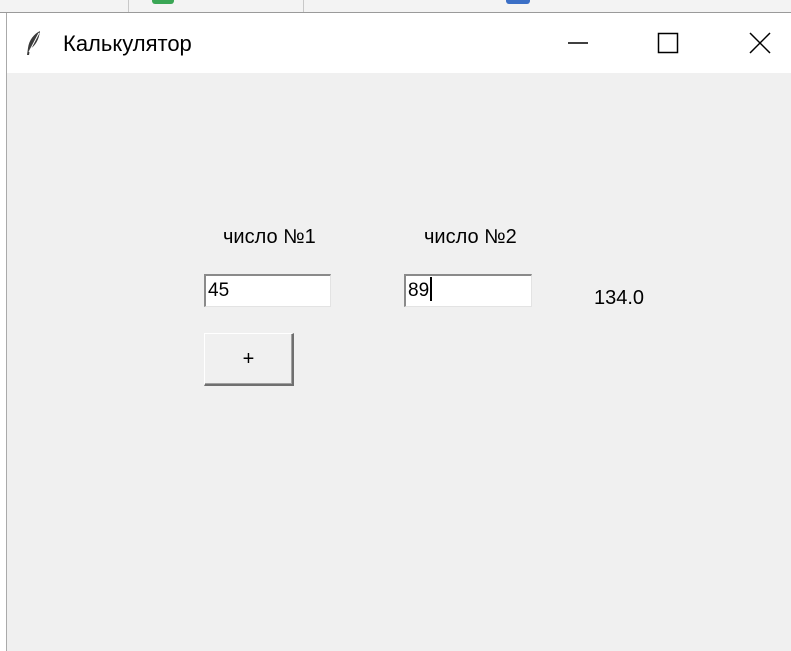 This screenshot has height=651, width=791. I want to click on text-caret, so click(431, 289).